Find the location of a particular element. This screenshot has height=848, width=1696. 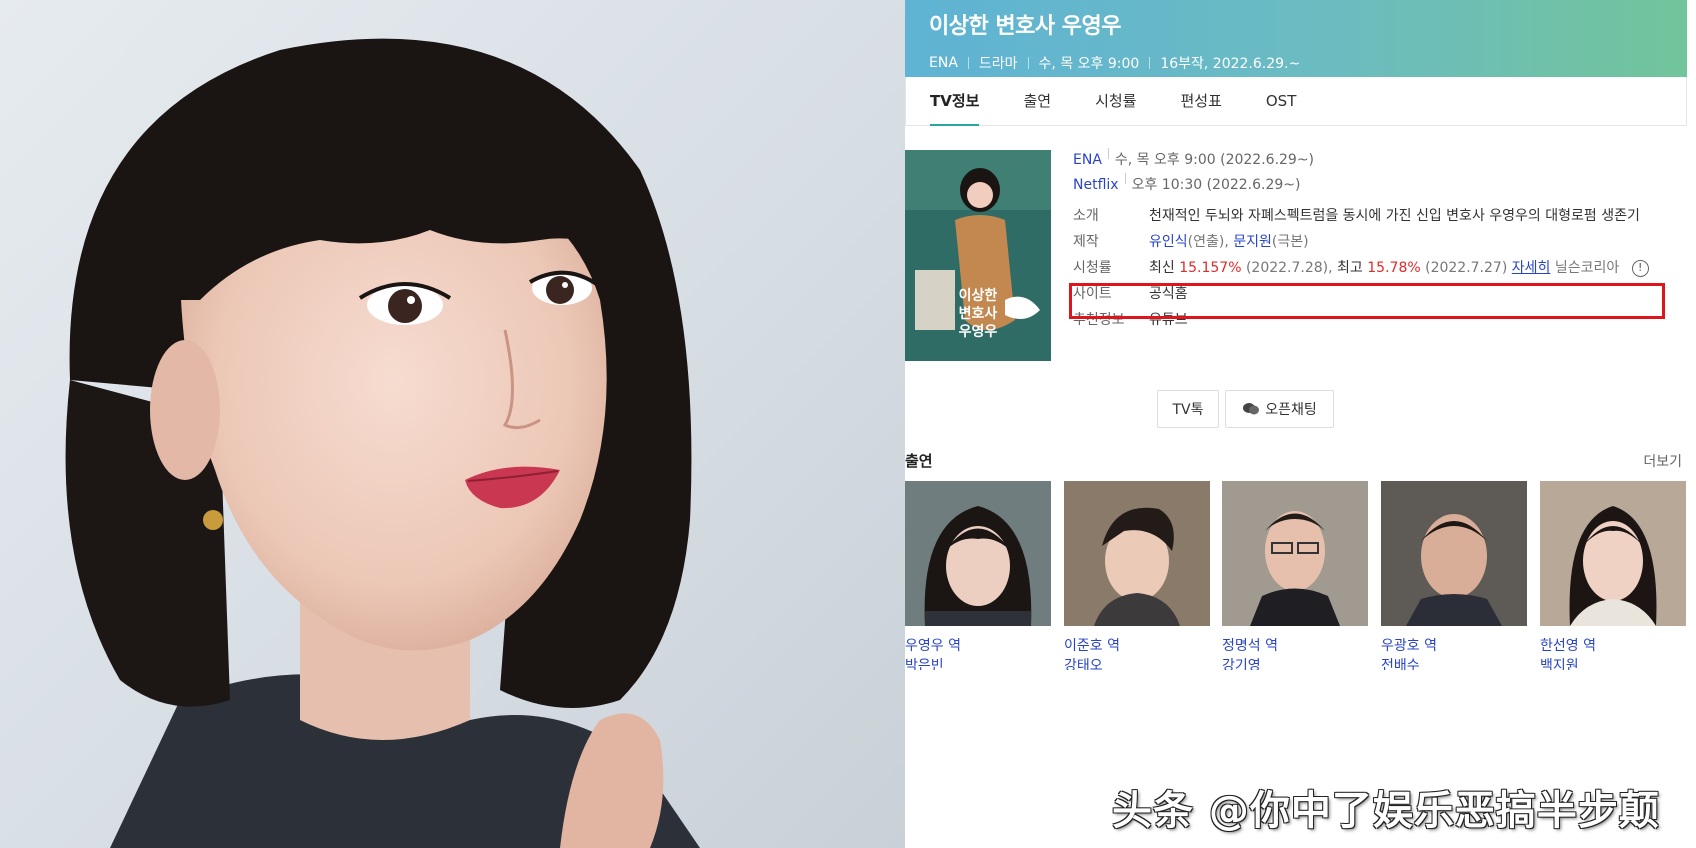

poster-title-line-2: 변호사 is located at coordinates (978, 314).